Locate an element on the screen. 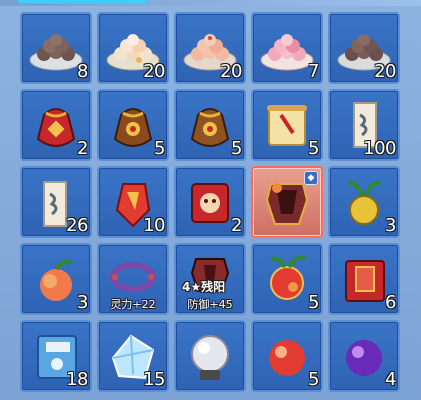  inventory-slot: 4★残阳 防御+45 is located at coordinates (210, 279).